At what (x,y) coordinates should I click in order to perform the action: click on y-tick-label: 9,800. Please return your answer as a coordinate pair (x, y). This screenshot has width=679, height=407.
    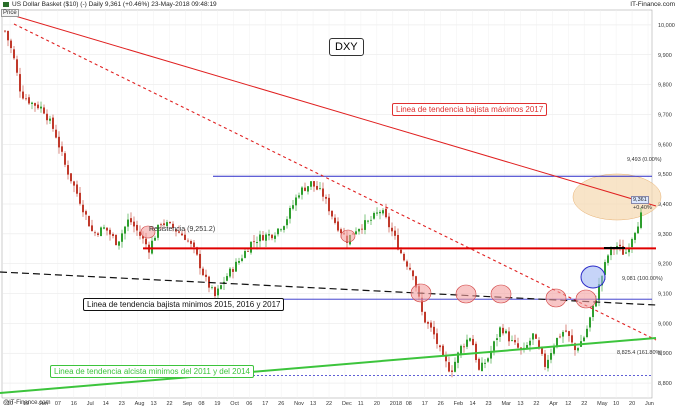
    Looking at the image, I should click on (665, 86).